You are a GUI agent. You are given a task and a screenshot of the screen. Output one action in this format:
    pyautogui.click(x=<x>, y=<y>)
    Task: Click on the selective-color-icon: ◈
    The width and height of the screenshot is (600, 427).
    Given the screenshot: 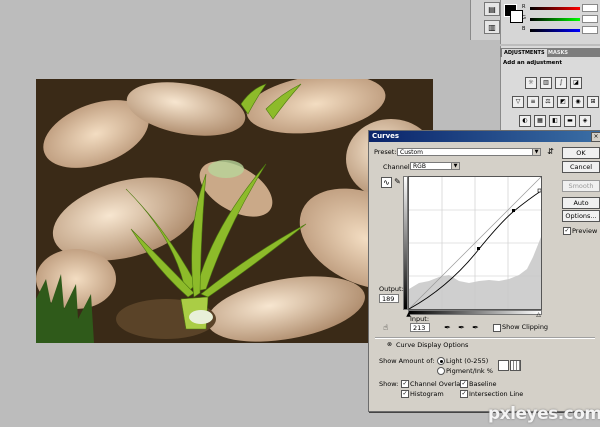 What is the action you would take?
    pyautogui.click(x=585, y=121)
    